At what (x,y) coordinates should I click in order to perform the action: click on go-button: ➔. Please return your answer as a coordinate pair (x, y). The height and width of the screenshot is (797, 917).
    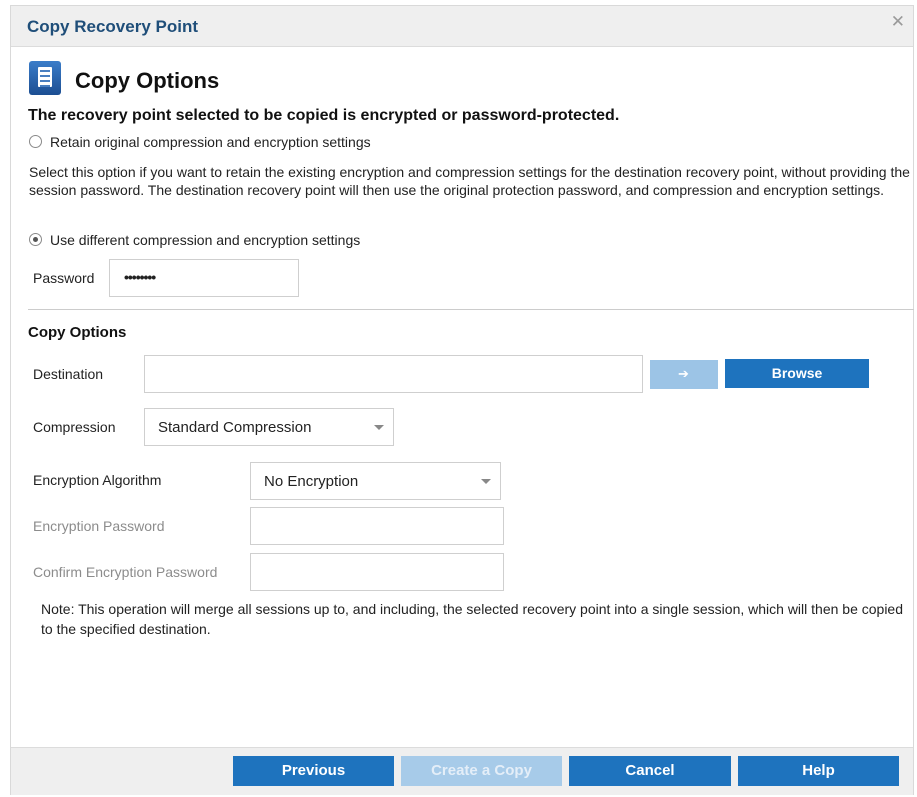
    Looking at the image, I should click on (684, 374).